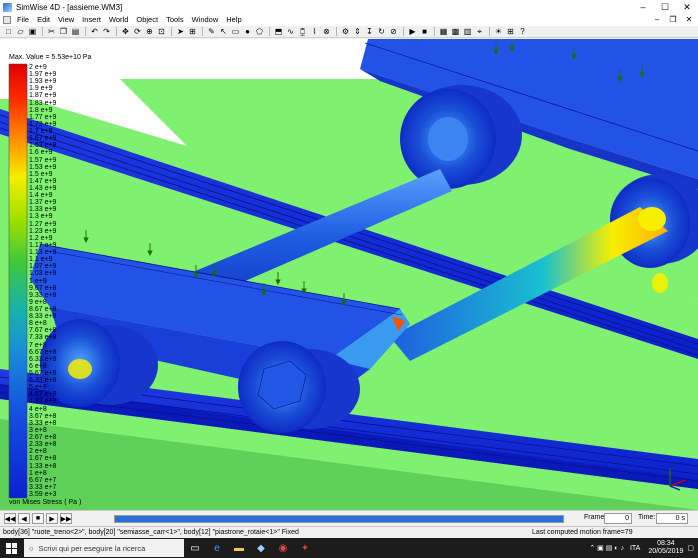  I want to click on camera-icon: ⌖, so click(479, 32).